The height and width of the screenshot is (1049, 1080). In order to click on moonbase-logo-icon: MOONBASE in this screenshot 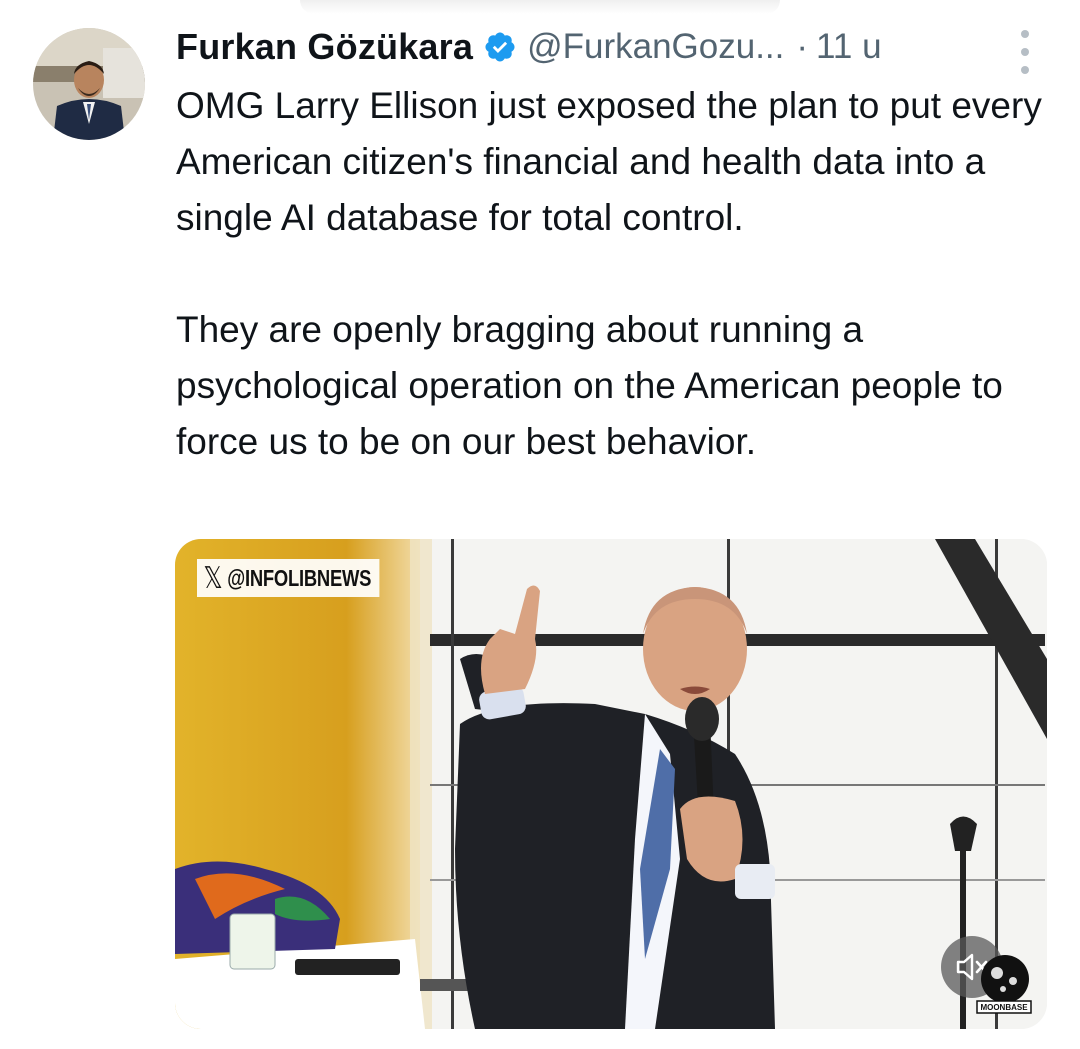, I will do `click(1004, 984)`.